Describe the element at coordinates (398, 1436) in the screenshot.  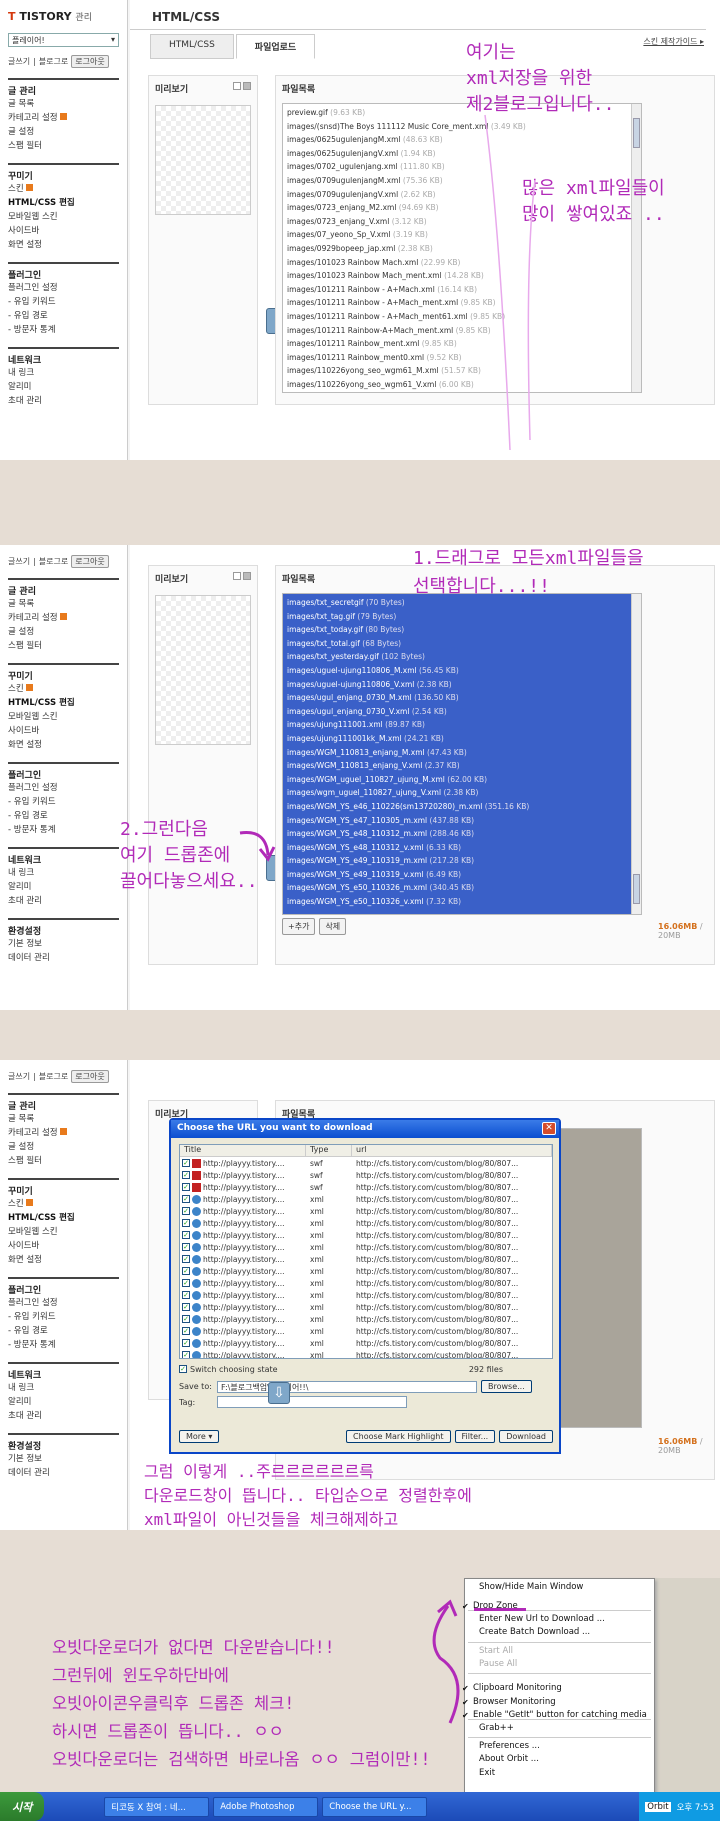
I see `choose-mark-highlight-button: Choose Mark Highlight` at that location.